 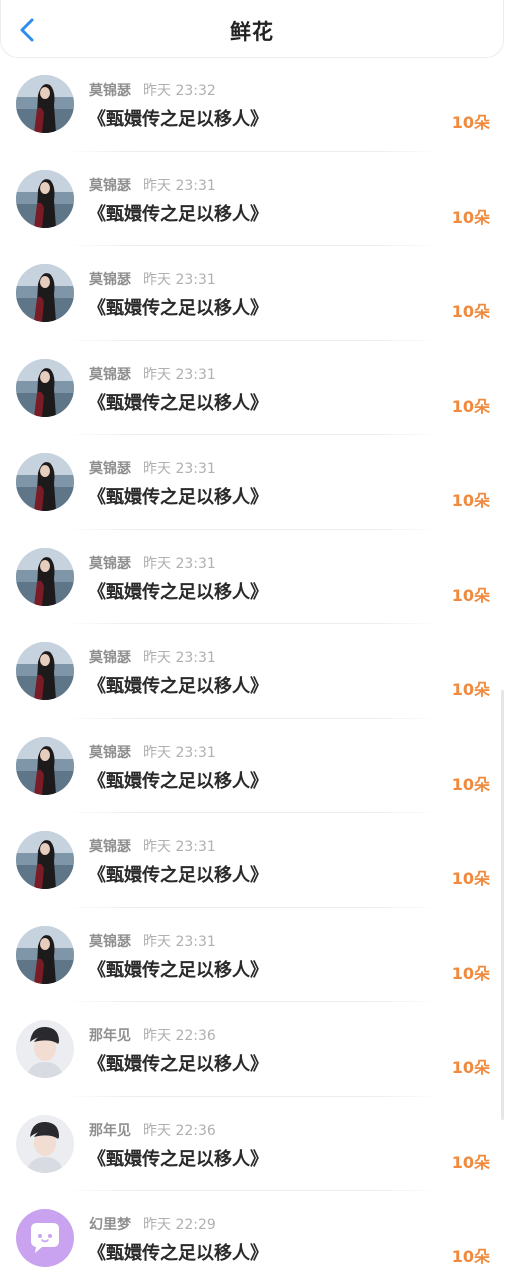 I want to click on chat-bubble-avatar, so click(x=45, y=1238).